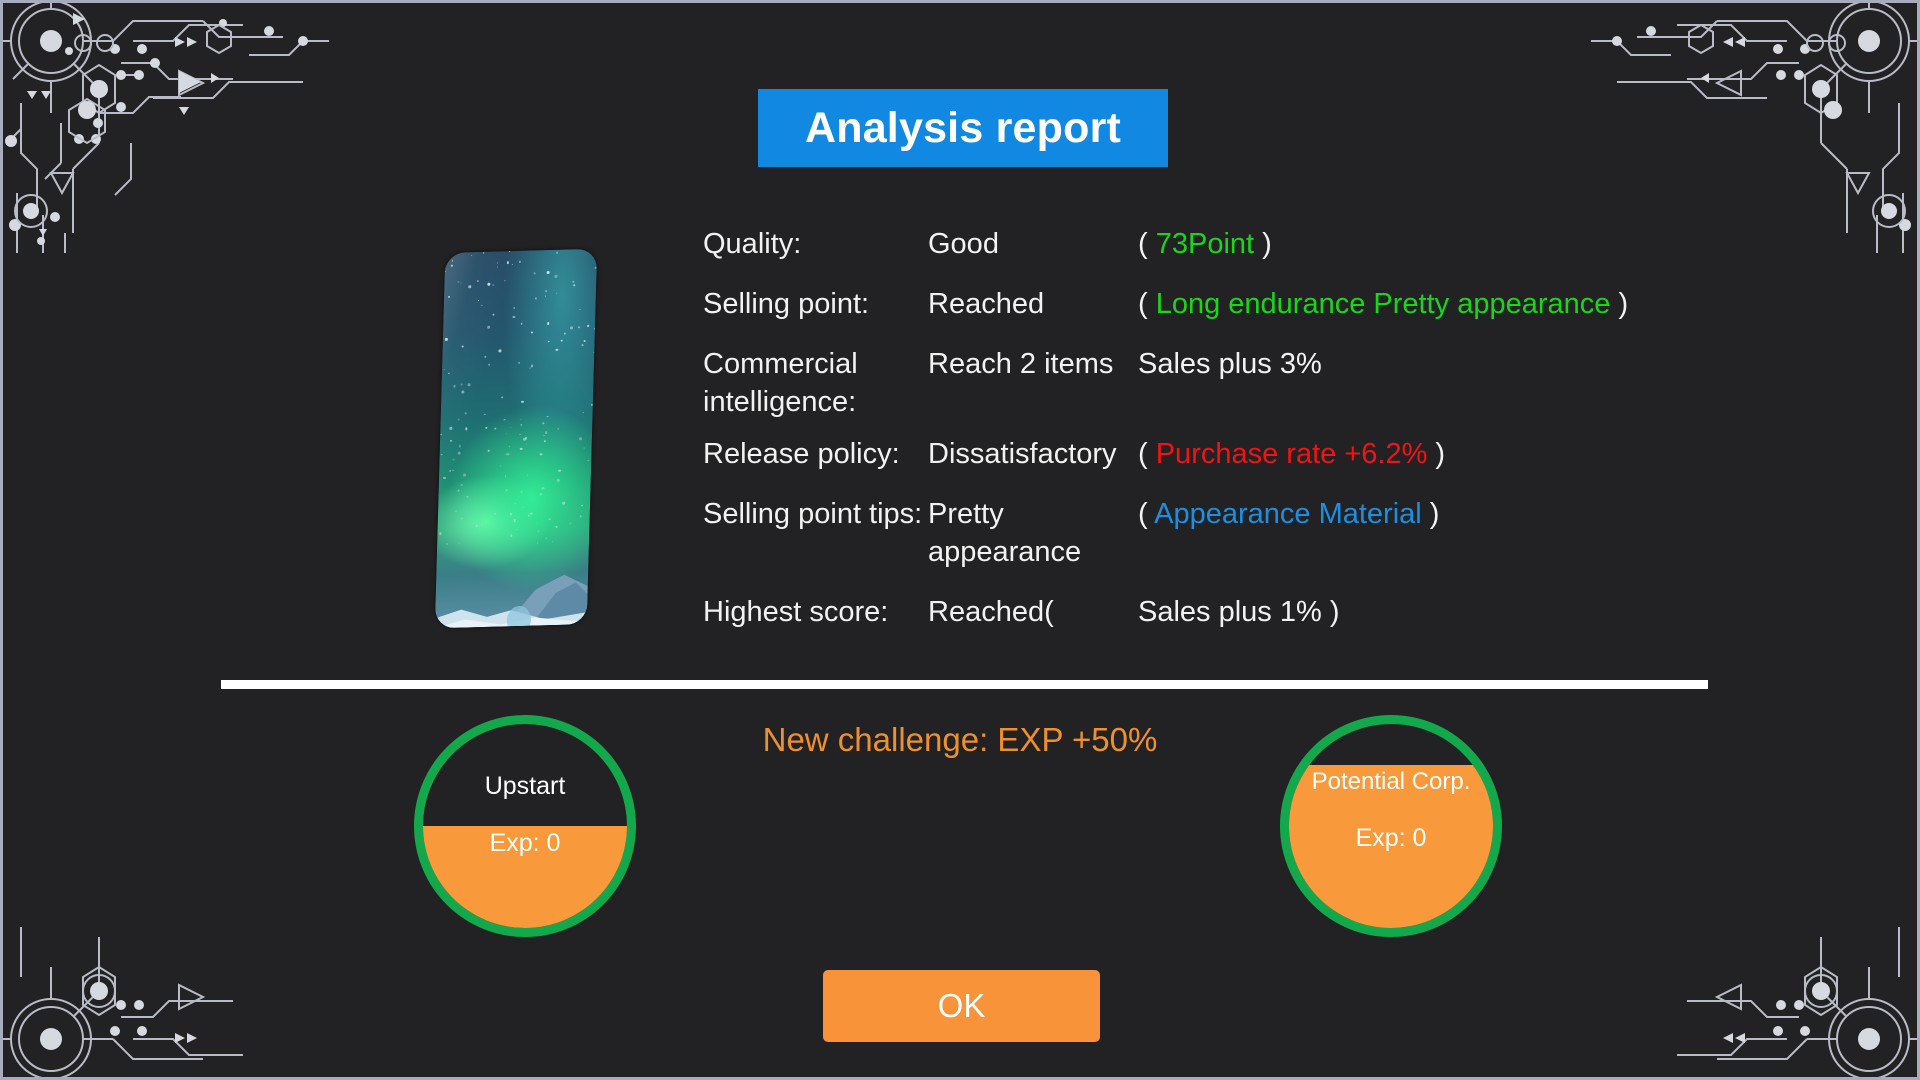 Image resolution: width=1920 pixels, height=1080 pixels. What do you see at coordinates (525, 826) in the screenshot?
I see `exp-badge-left: Upstart Exp: 0` at bounding box center [525, 826].